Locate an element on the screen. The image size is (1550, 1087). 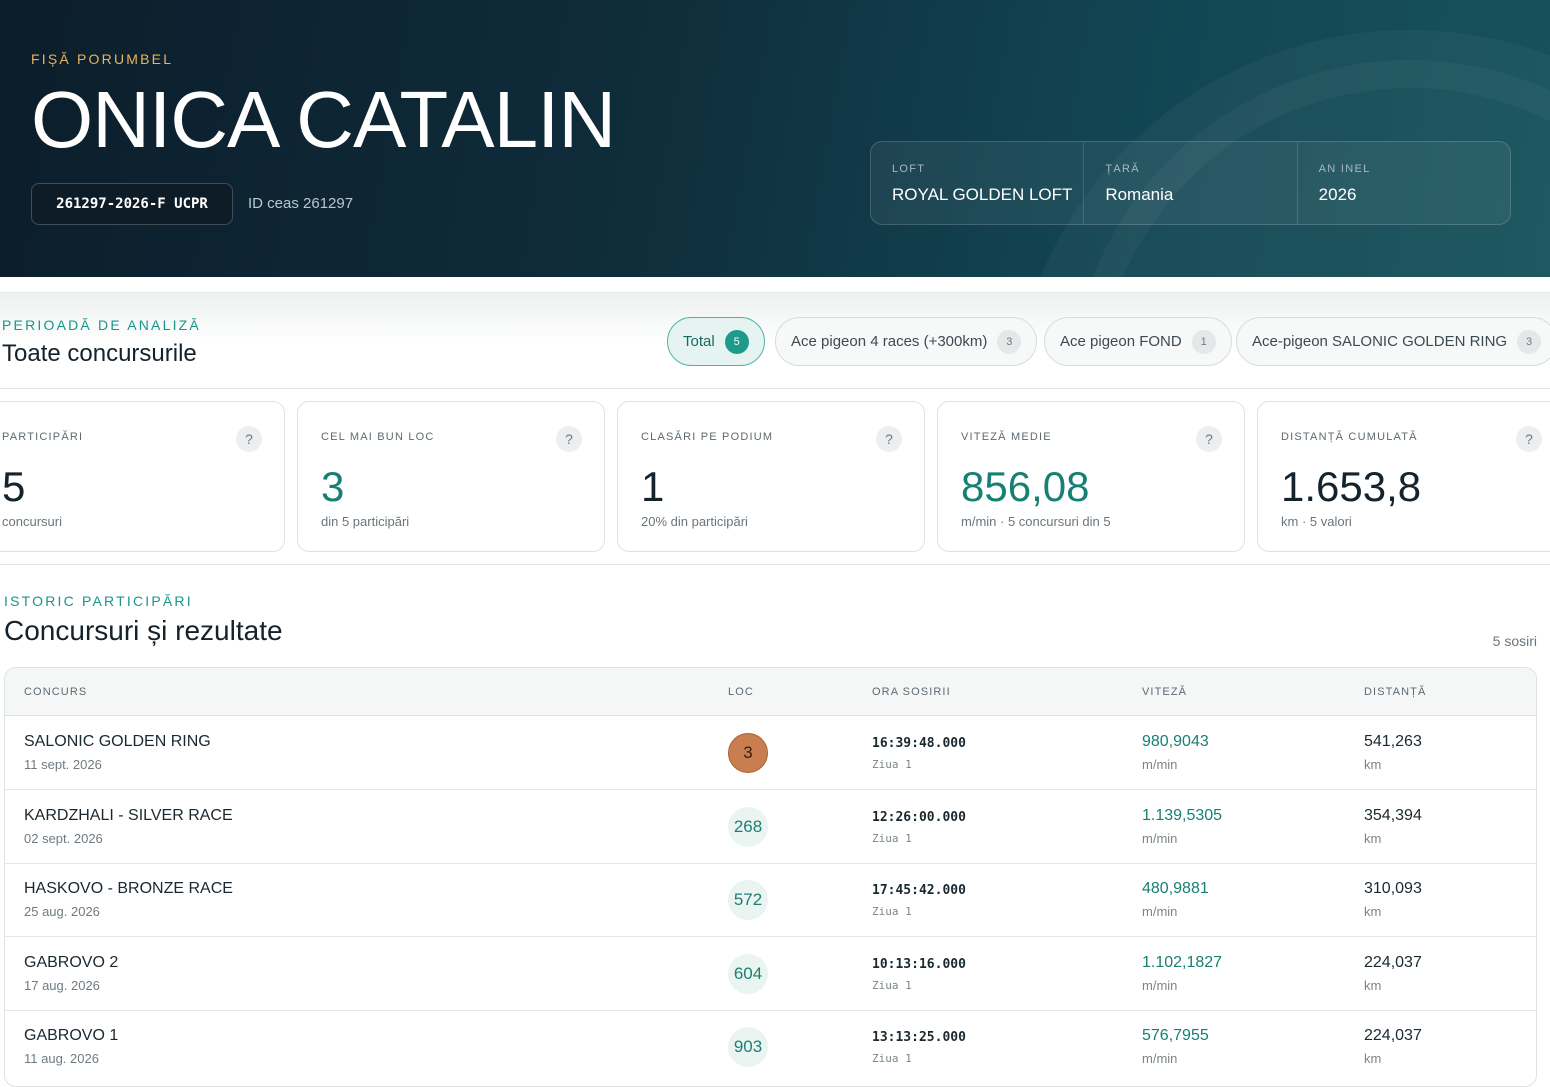
stat-value: 1 is located at coordinates (653, 486).